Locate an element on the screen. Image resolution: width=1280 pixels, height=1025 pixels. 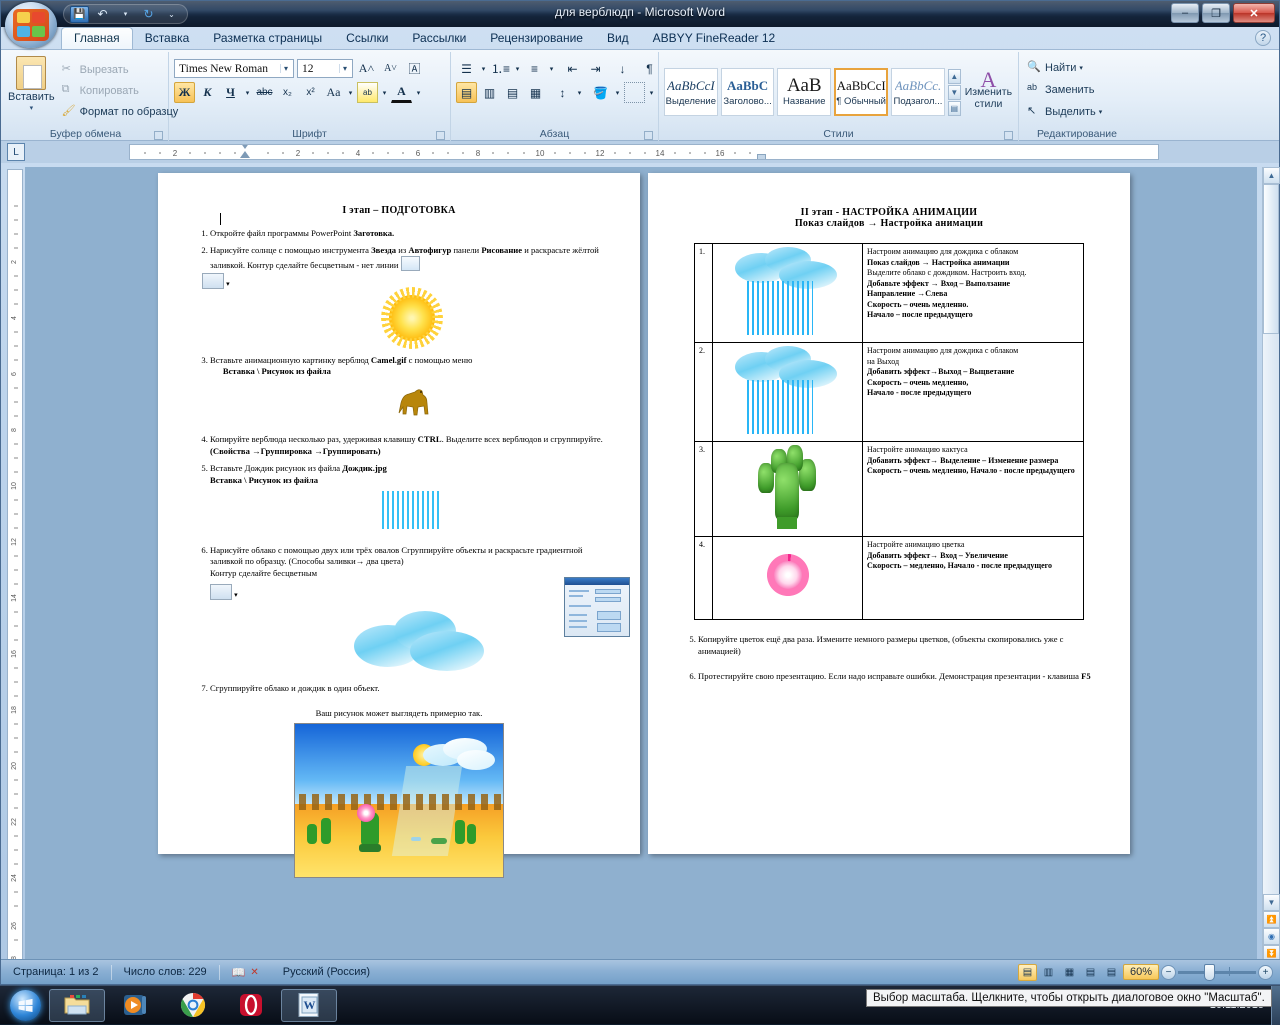
underline-button: Ч is located at coordinates (230, 92).